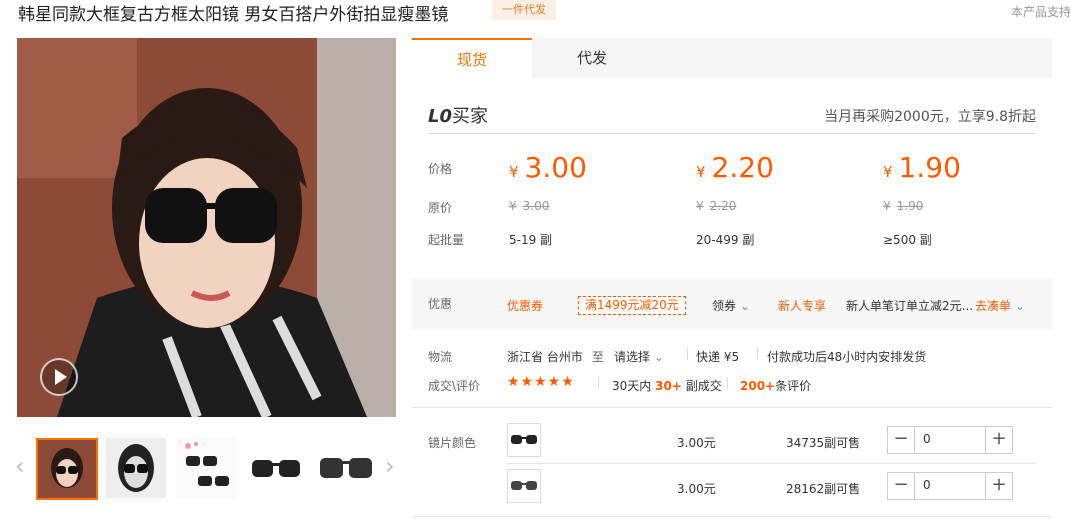 The width and height of the screenshot is (1071, 528). Describe the element at coordinates (545, 357) in the screenshot. I see `ship-origin: 浙江省 台州市` at that location.